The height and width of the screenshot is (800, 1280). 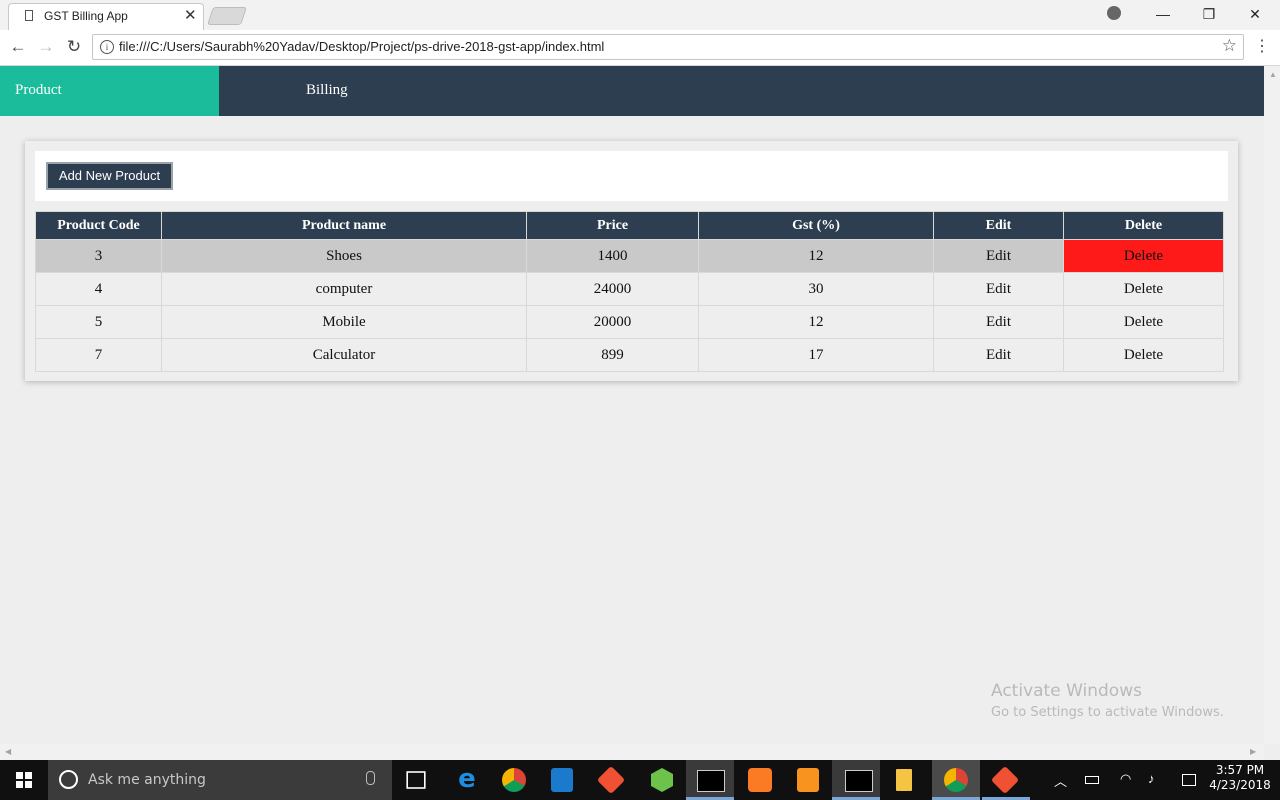 What do you see at coordinates (416, 780) in the screenshot?
I see `task-view-icon` at bounding box center [416, 780].